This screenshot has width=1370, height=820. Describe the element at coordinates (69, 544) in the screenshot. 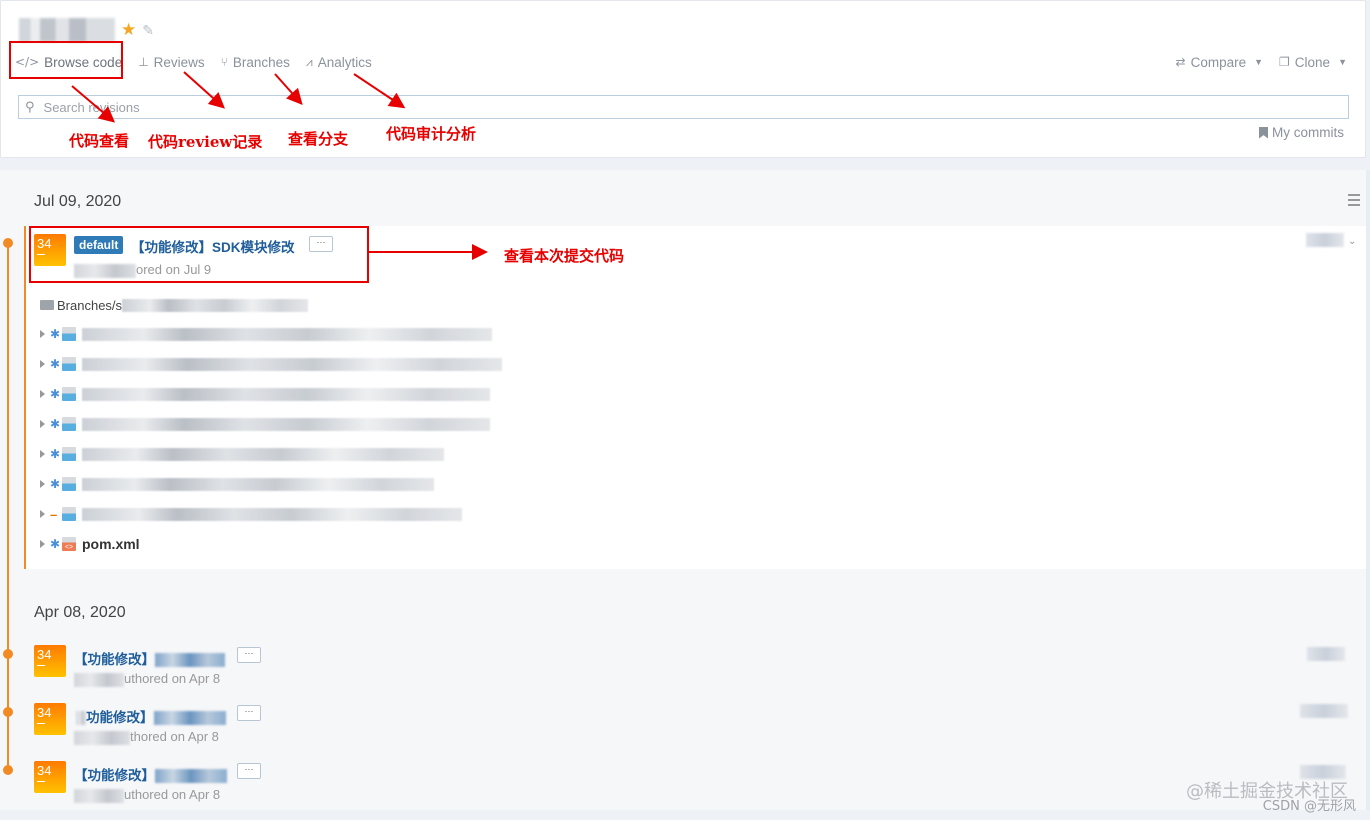

I see `xml-file-icon: <>` at that location.